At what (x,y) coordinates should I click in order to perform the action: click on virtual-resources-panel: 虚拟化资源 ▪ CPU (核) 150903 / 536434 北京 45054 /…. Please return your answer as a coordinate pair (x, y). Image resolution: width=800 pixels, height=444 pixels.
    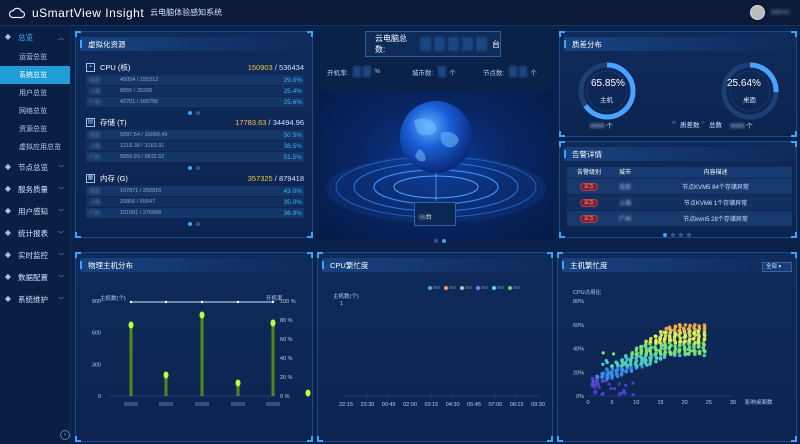
    Looking at the image, I should click on (194, 134).